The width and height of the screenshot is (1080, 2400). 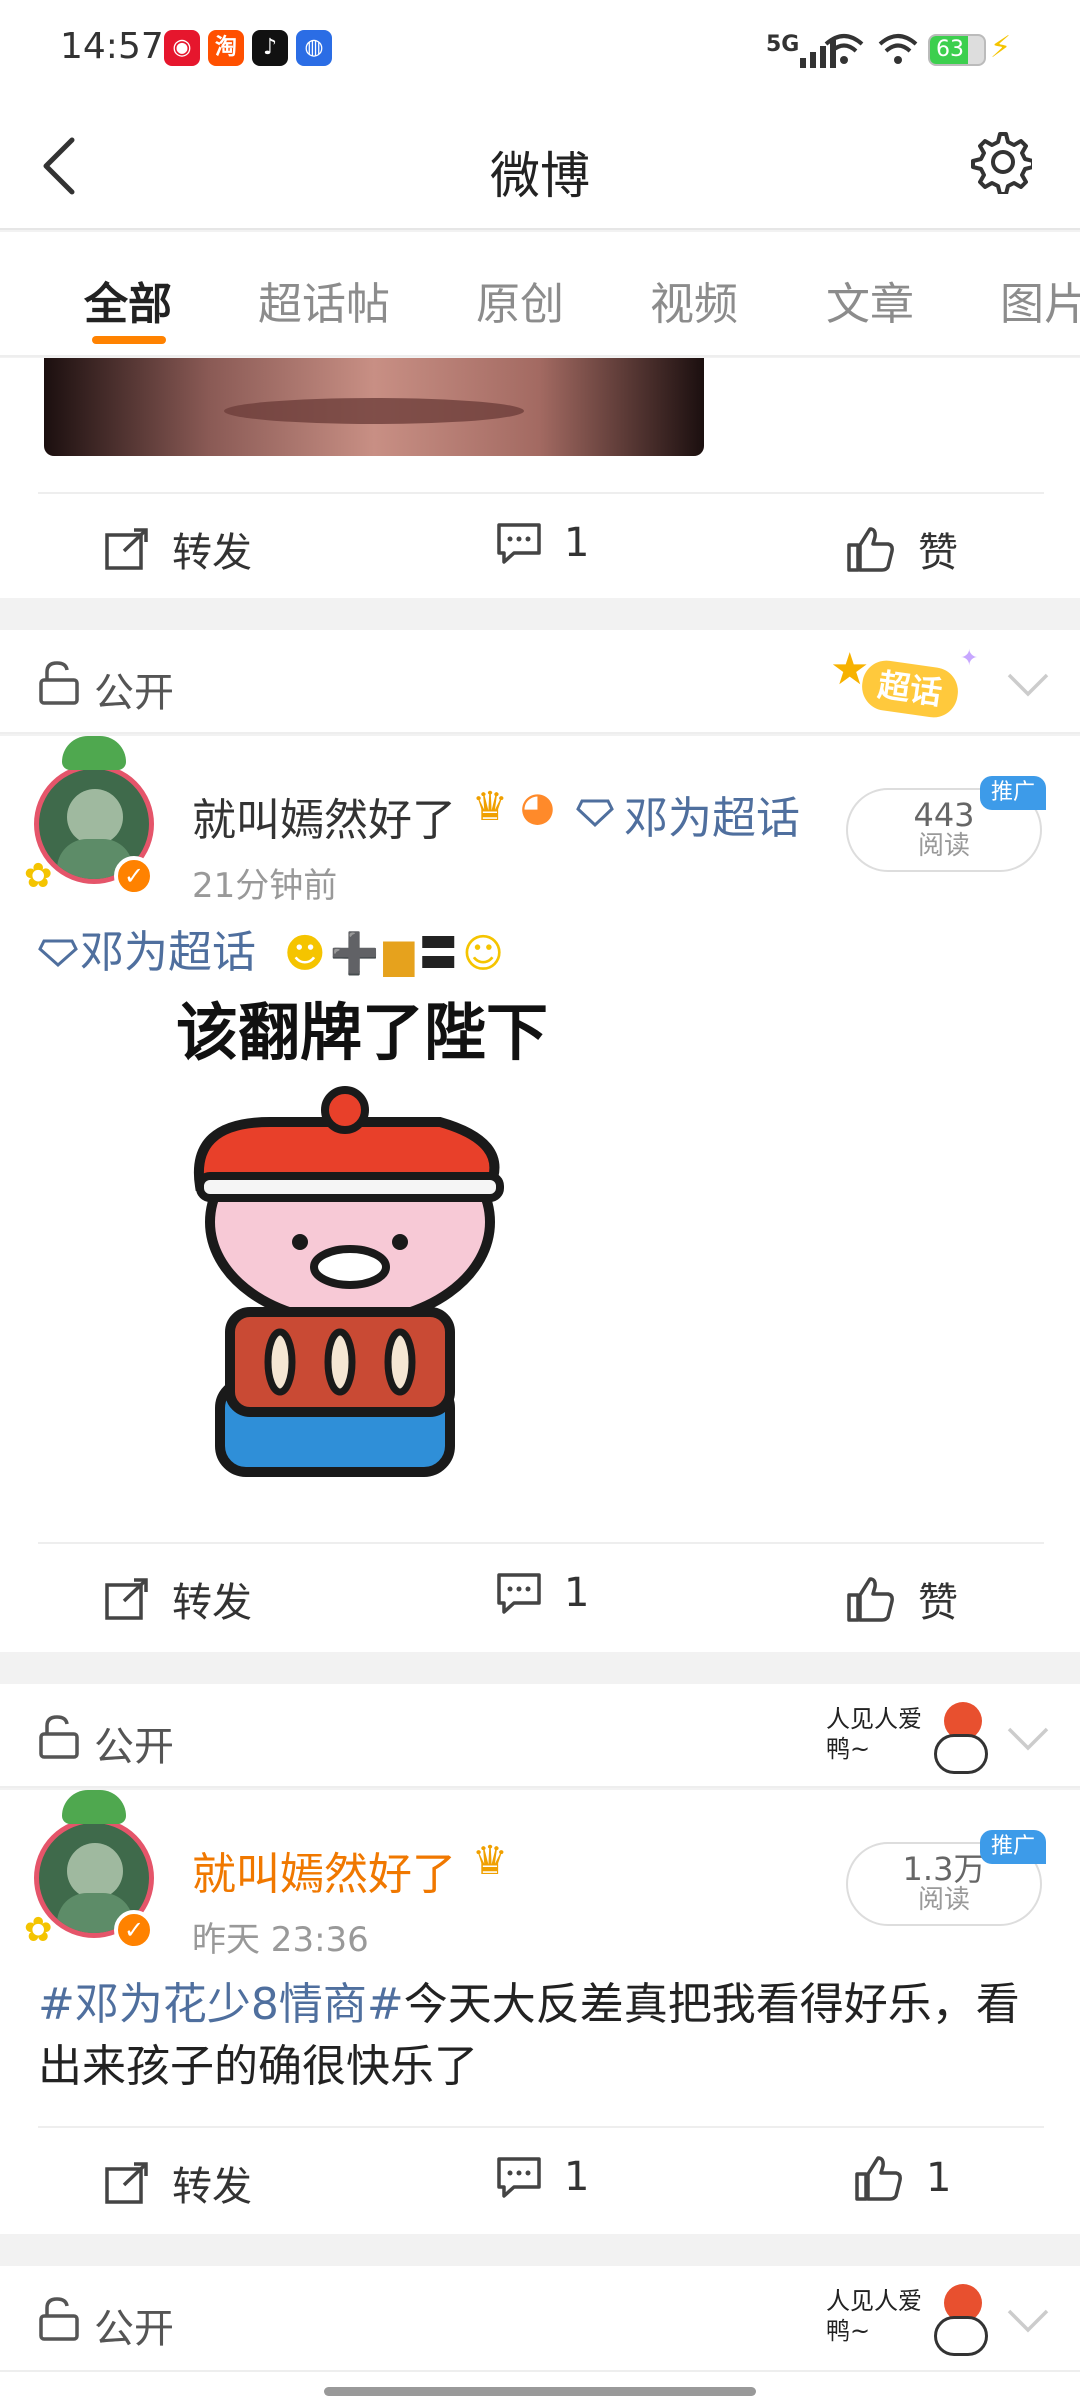 I want to click on tab-supertopic-posts: 超话帖, so click(x=324, y=300).